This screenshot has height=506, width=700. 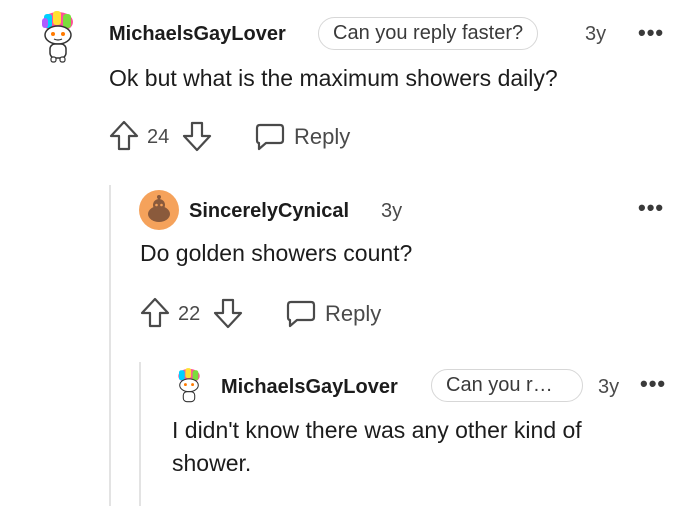 I want to click on comment-2-more-options-button: •••, so click(x=651, y=208).